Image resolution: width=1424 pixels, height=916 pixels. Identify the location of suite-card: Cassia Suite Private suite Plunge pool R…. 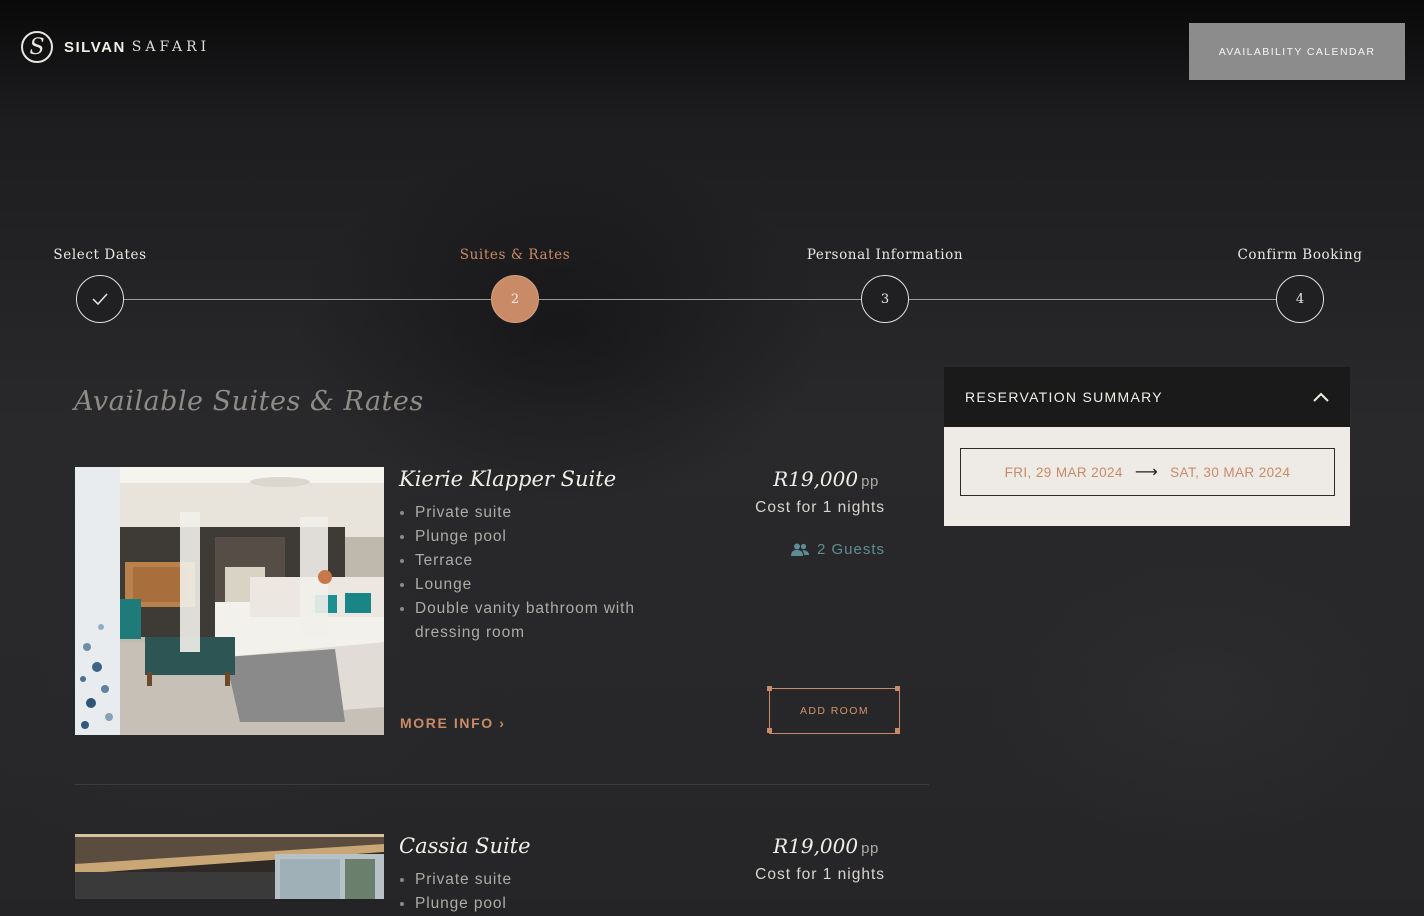
(488, 873).